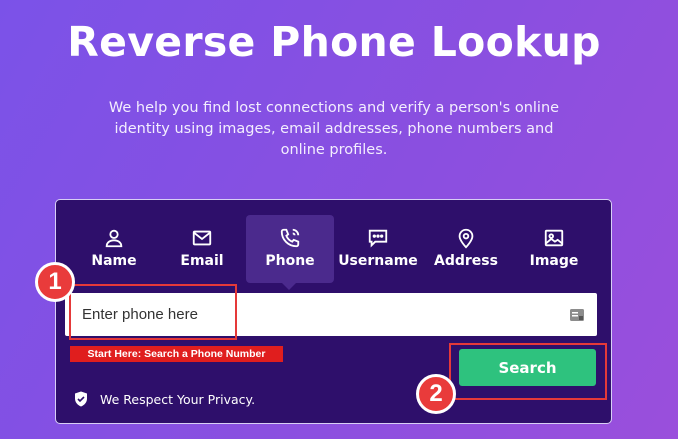 This screenshot has height=439, width=678. I want to click on privacy-text: We Respect Your Privacy., so click(178, 399).